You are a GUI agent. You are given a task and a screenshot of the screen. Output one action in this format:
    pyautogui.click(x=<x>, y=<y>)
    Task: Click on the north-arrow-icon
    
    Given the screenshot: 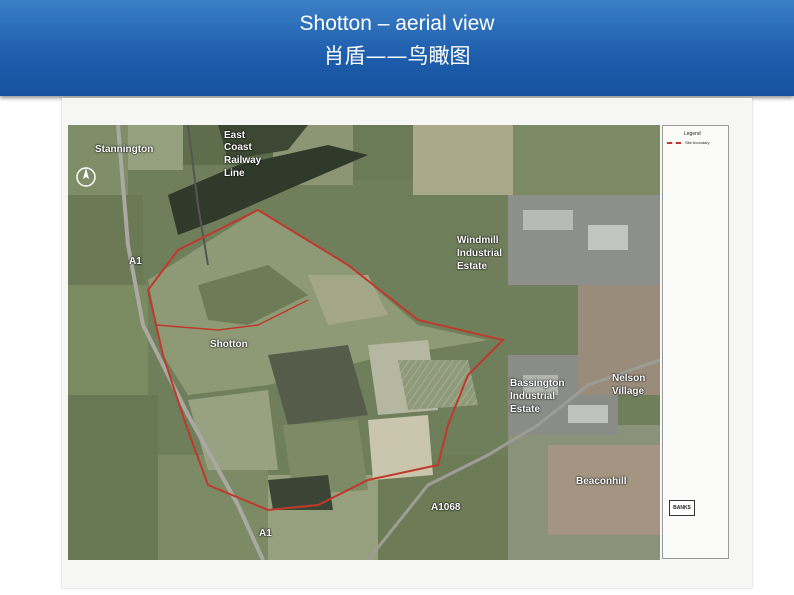 What is the action you would take?
    pyautogui.click(x=86, y=177)
    